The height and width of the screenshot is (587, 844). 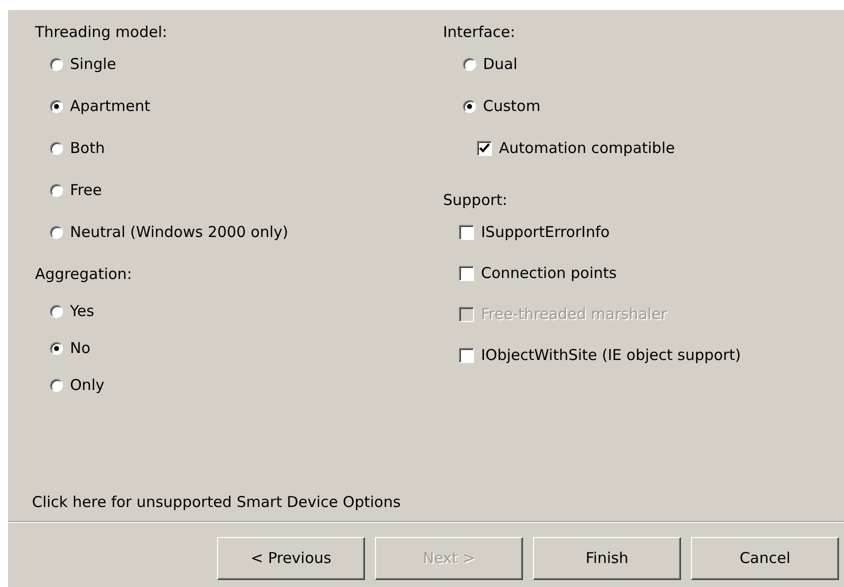 What do you see at coordinates (84, 274) in the screenshot?
I see `group-label: Aggregation:` at bounding box center [84, 274].